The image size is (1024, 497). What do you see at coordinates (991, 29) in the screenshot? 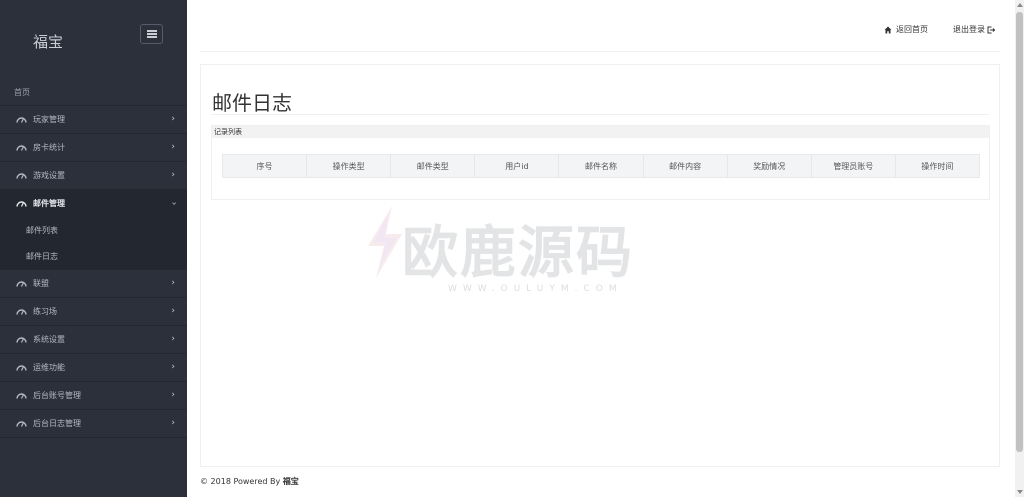
I see `sign-out-icon` at bounding box center [991, 29].